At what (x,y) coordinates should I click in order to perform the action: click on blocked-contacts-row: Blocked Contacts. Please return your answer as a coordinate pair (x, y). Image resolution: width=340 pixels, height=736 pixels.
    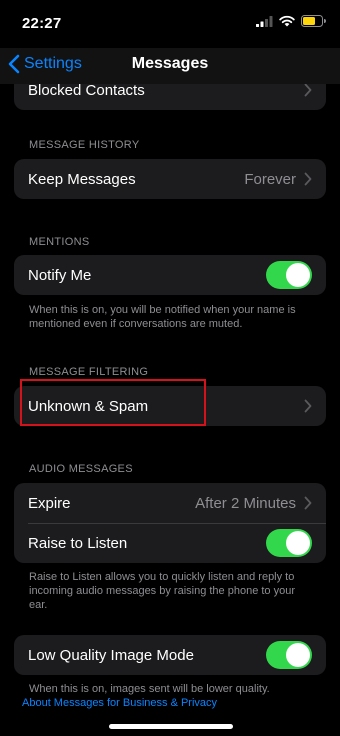
    Looking at the image, I should click on (170, 97).